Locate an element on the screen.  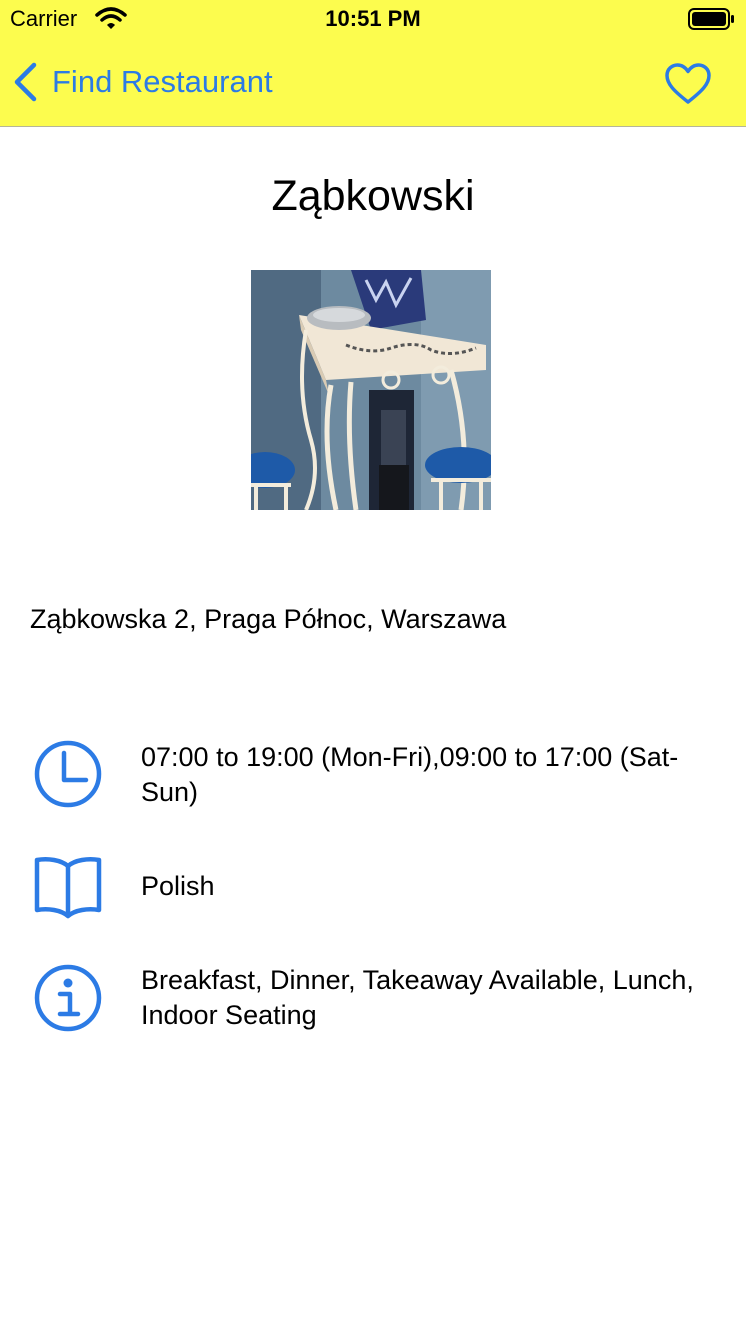
battery-icon is located at coordinates (711, 19).